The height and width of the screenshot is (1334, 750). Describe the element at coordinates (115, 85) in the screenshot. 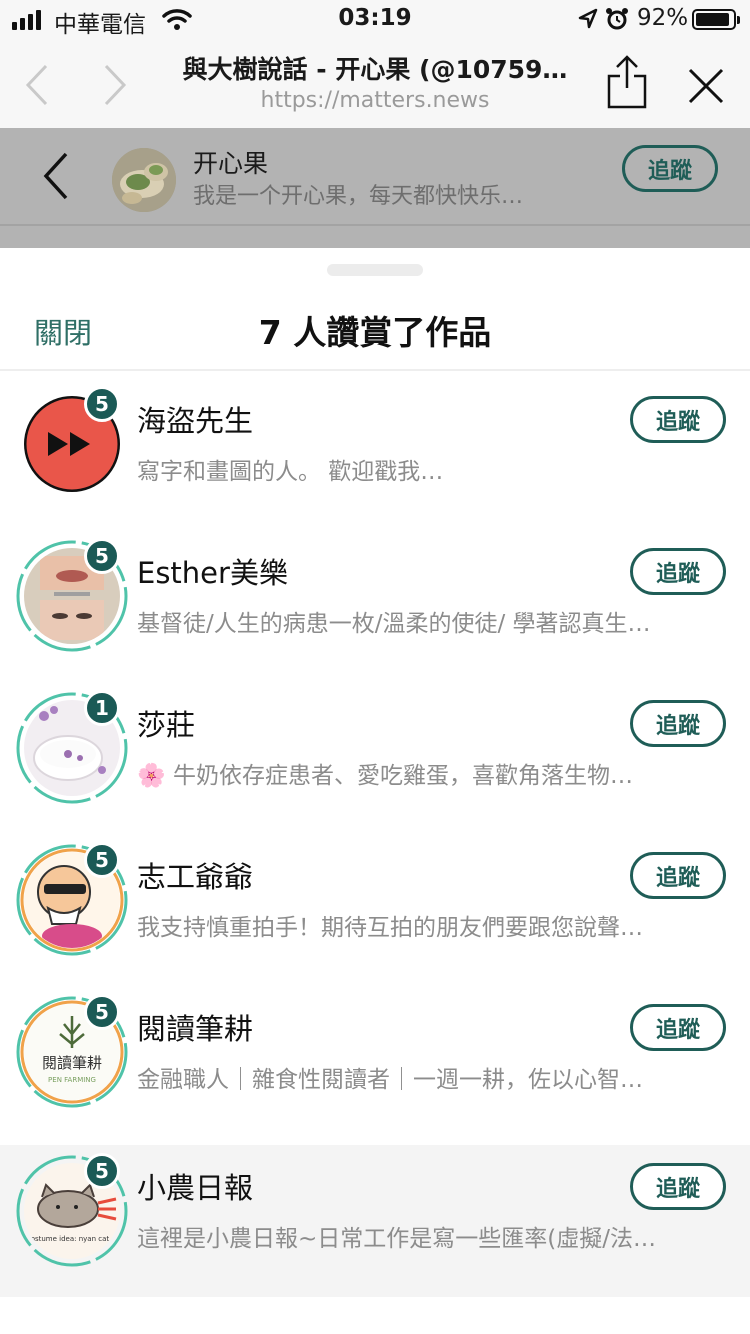

I see `browser-forward-icon` at that location.